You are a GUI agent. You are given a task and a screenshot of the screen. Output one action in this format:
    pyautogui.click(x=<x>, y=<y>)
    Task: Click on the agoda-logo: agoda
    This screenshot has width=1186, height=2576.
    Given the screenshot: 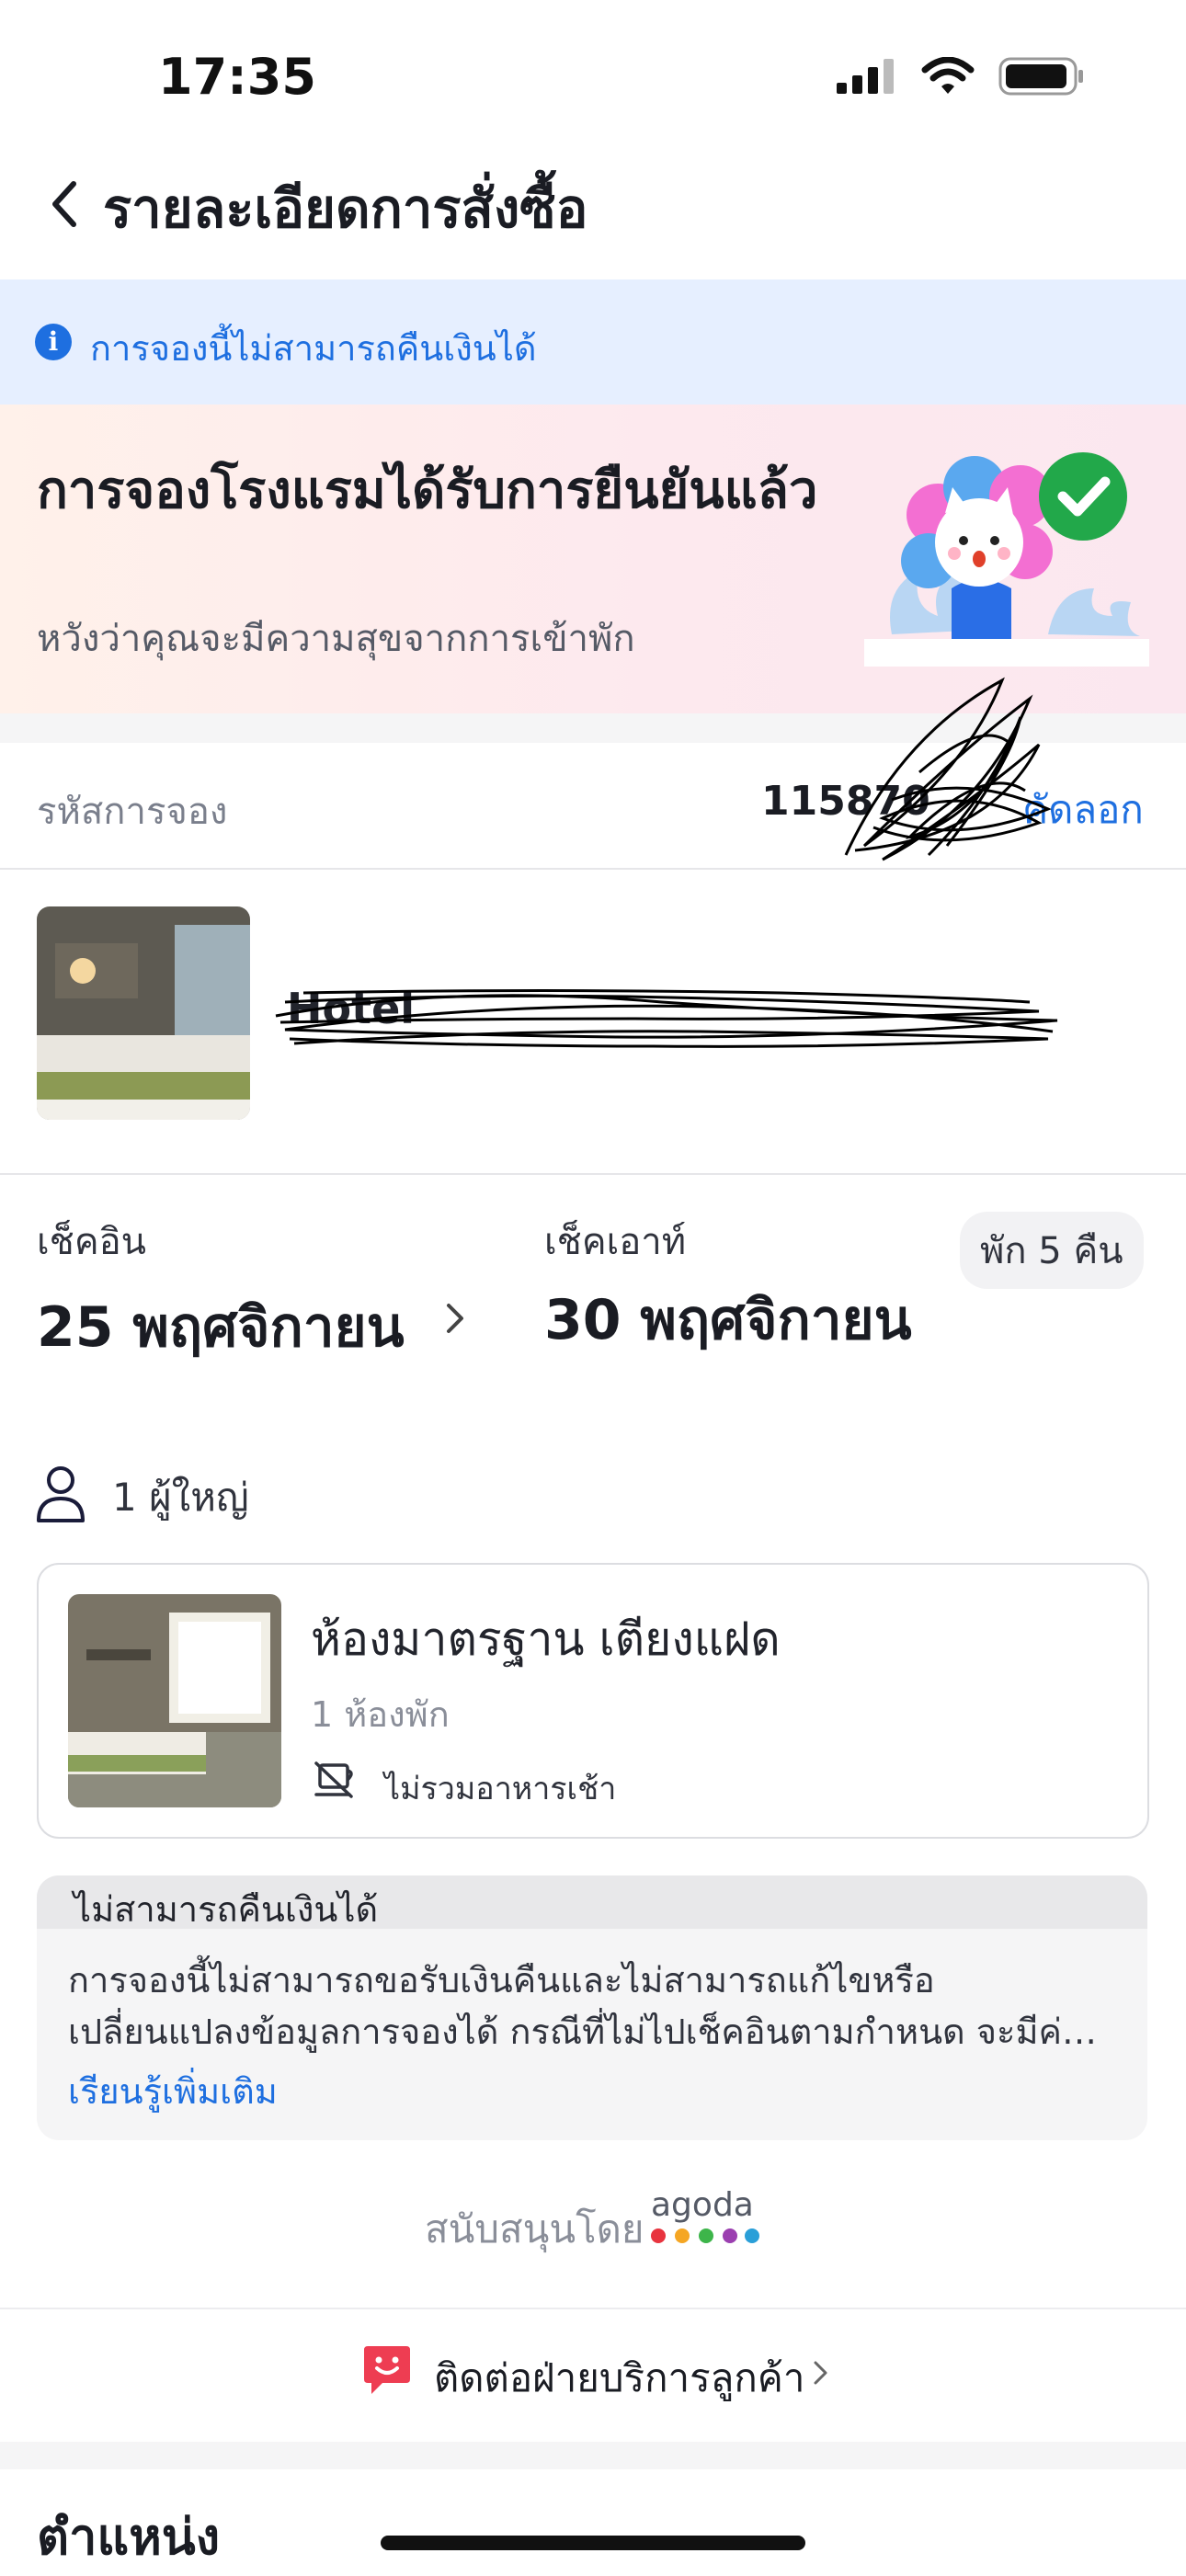 What is the action you would take?
    pyautogui.click(x=705, y=2215)
    